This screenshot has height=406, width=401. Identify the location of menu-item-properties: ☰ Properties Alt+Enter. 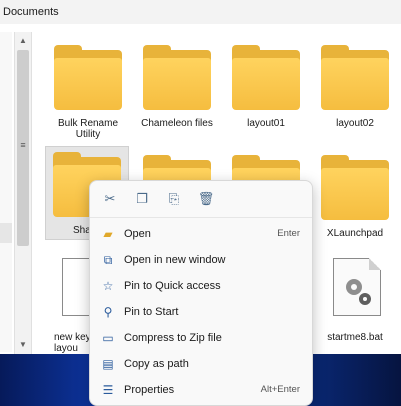
(201, 390).